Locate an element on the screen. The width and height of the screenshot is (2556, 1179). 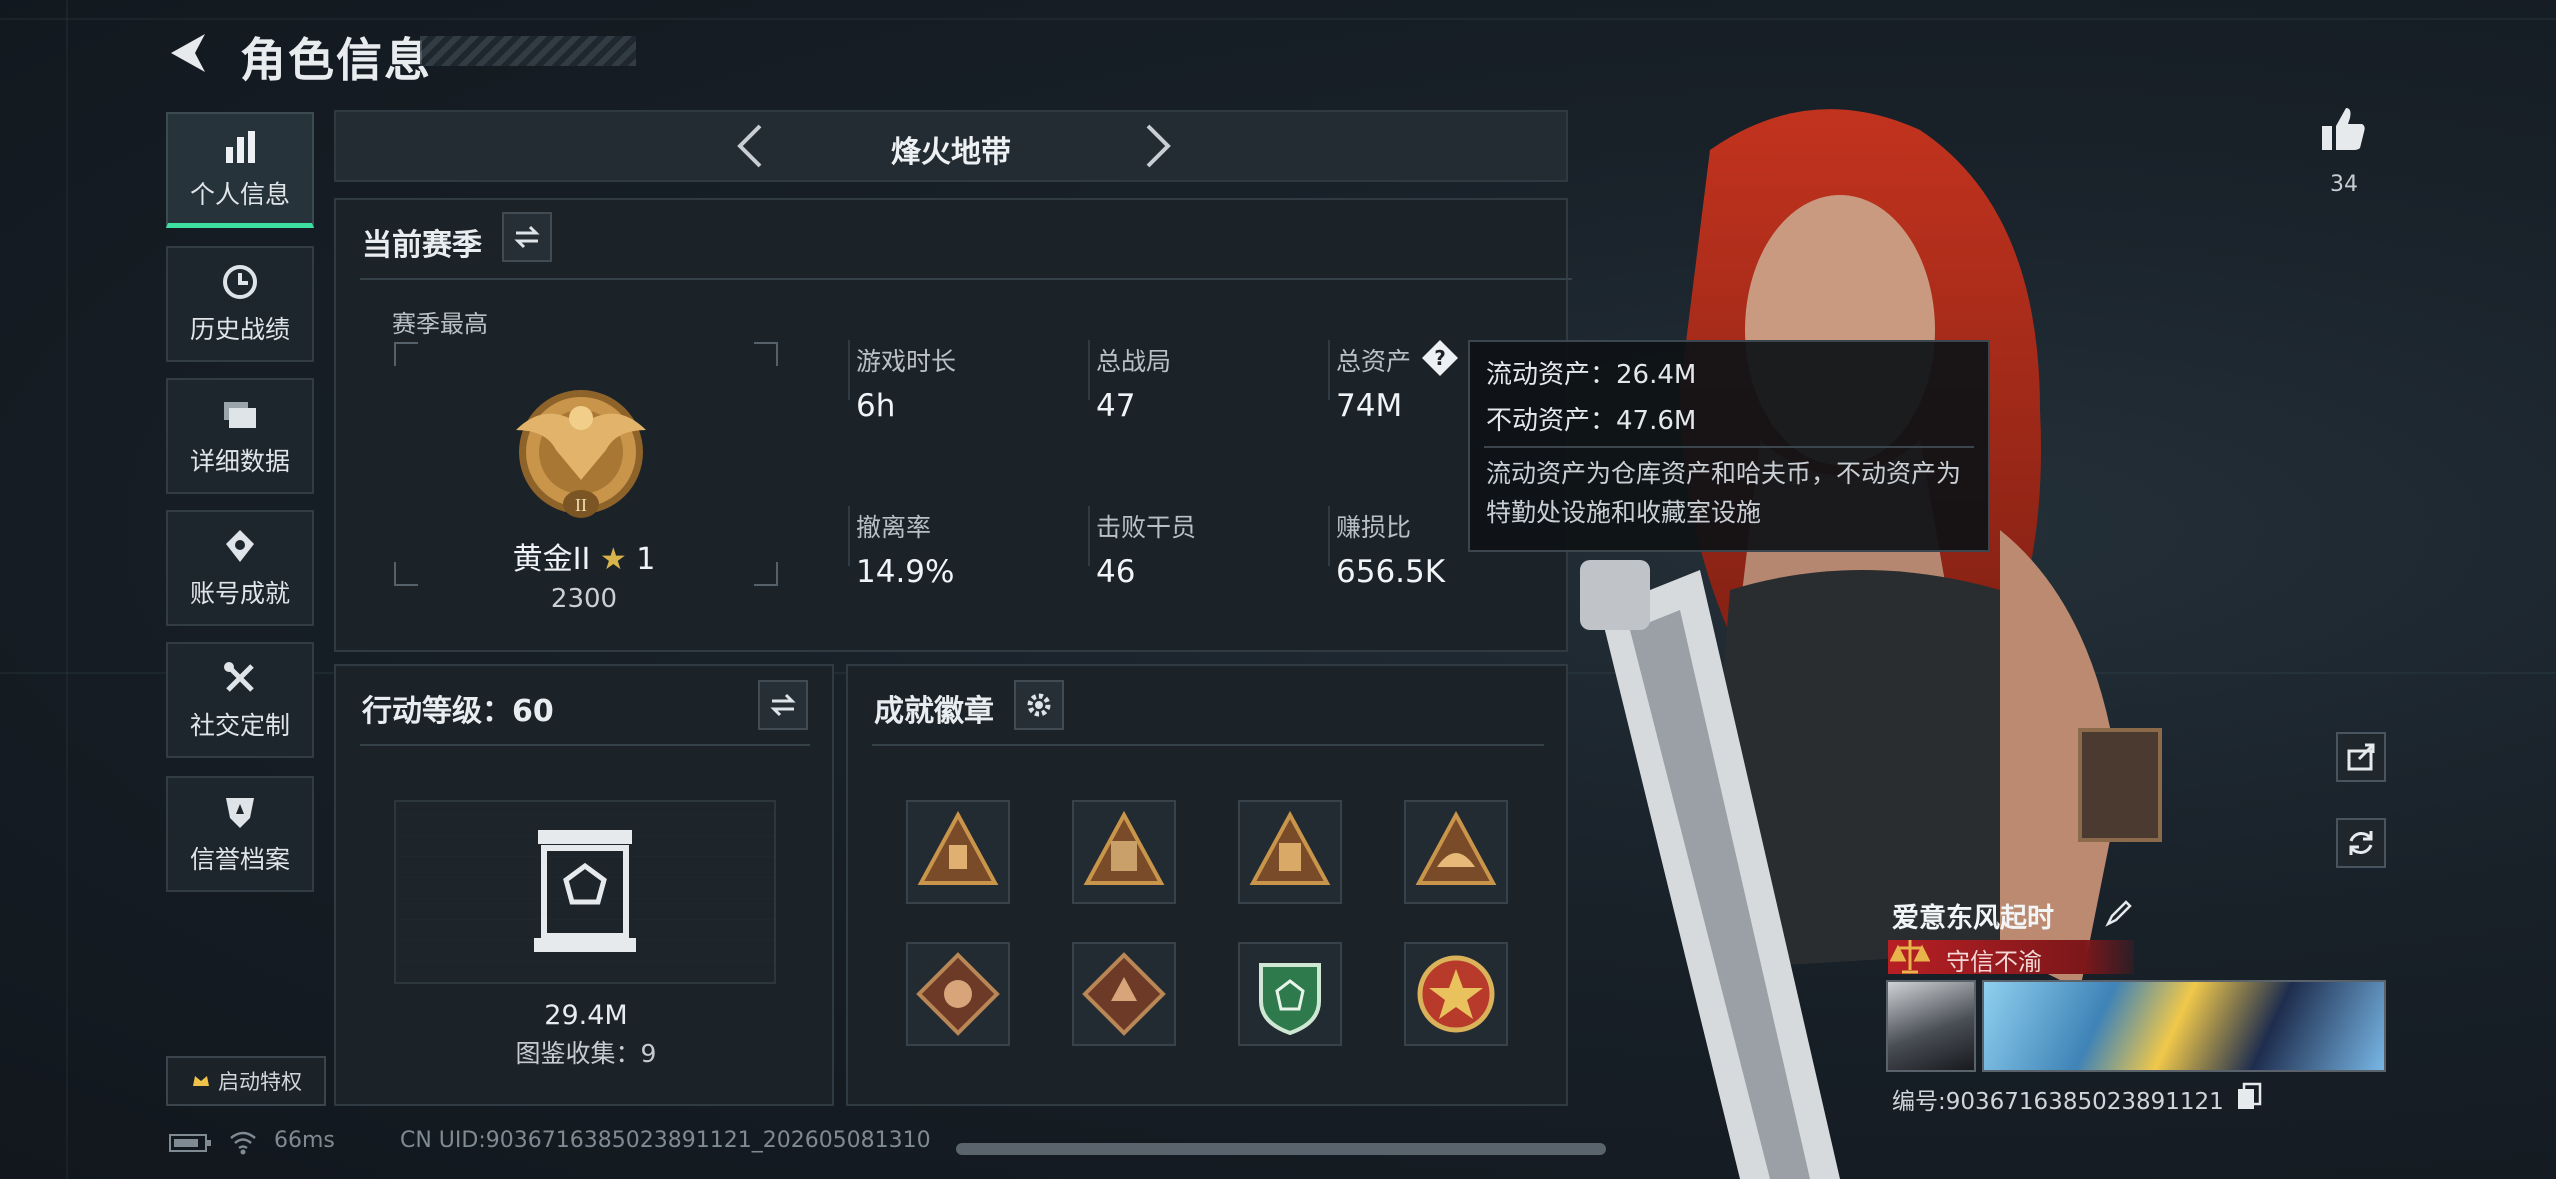
share-icon is located at coordinates (2361, 757).